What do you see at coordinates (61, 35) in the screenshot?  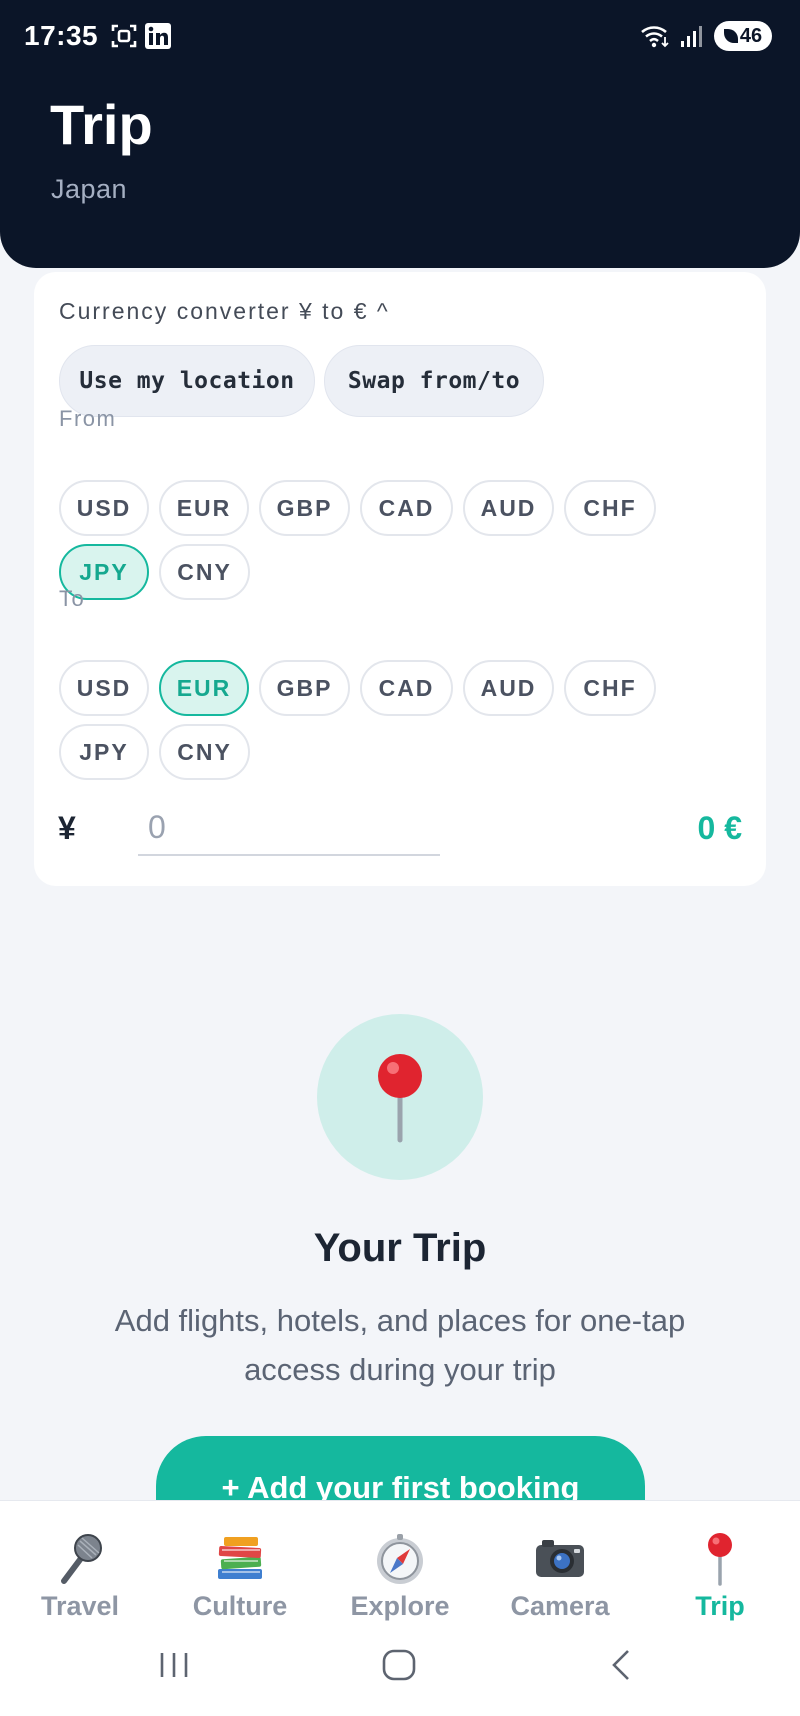 I see `status-time: 17:35` at bounding box center [61, 35].